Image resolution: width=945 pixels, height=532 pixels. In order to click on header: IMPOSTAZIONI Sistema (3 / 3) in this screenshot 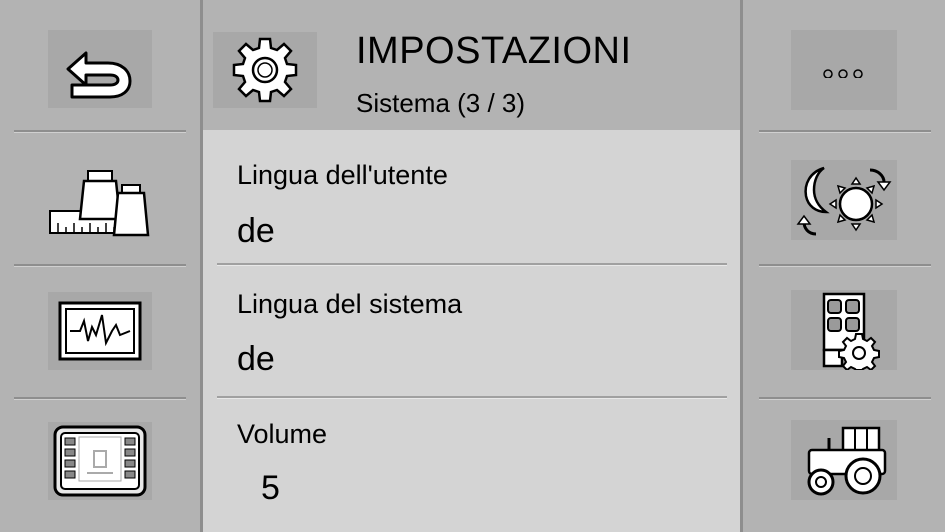, I will do `click(471, 65)`.